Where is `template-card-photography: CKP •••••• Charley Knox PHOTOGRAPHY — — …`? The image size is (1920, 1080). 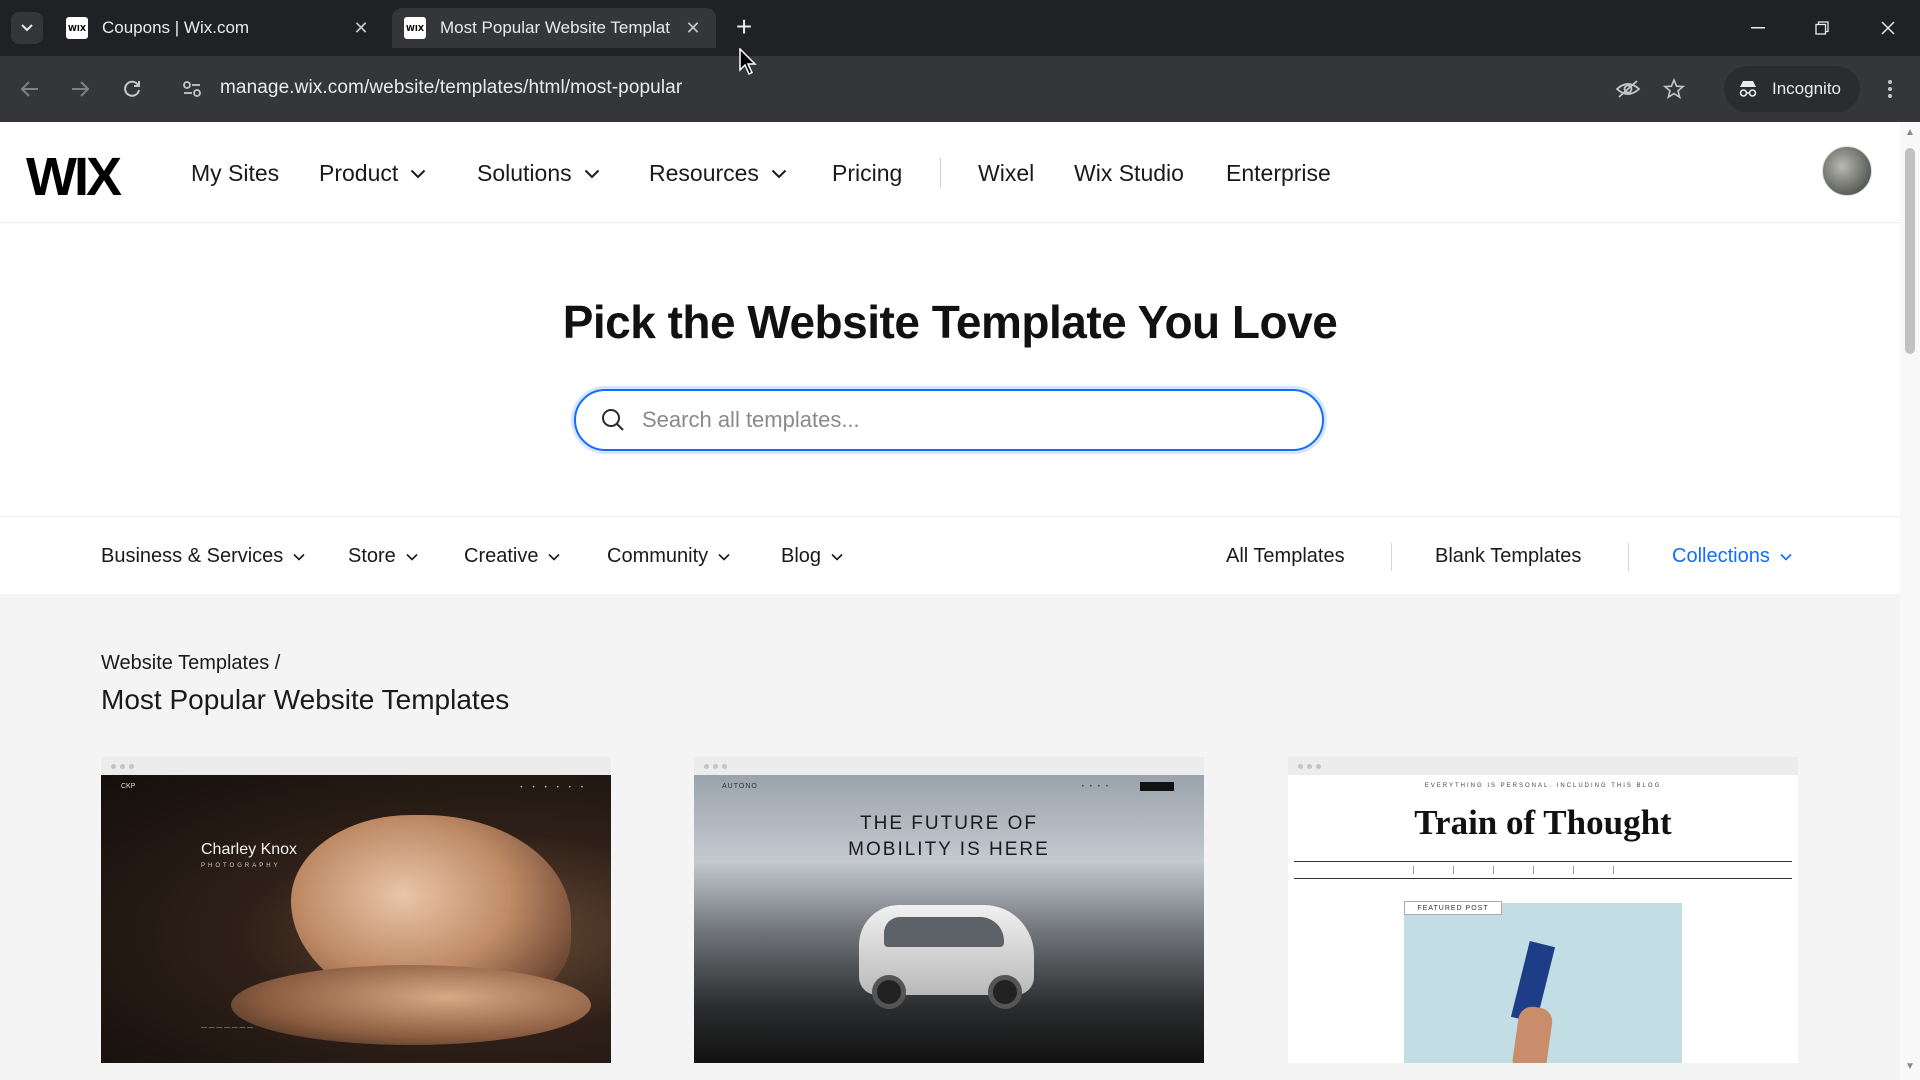 template-card-photography: CKP •••••• Charley Knox PHOTOGRAPHY — — … is located at coordinates (356, 910).